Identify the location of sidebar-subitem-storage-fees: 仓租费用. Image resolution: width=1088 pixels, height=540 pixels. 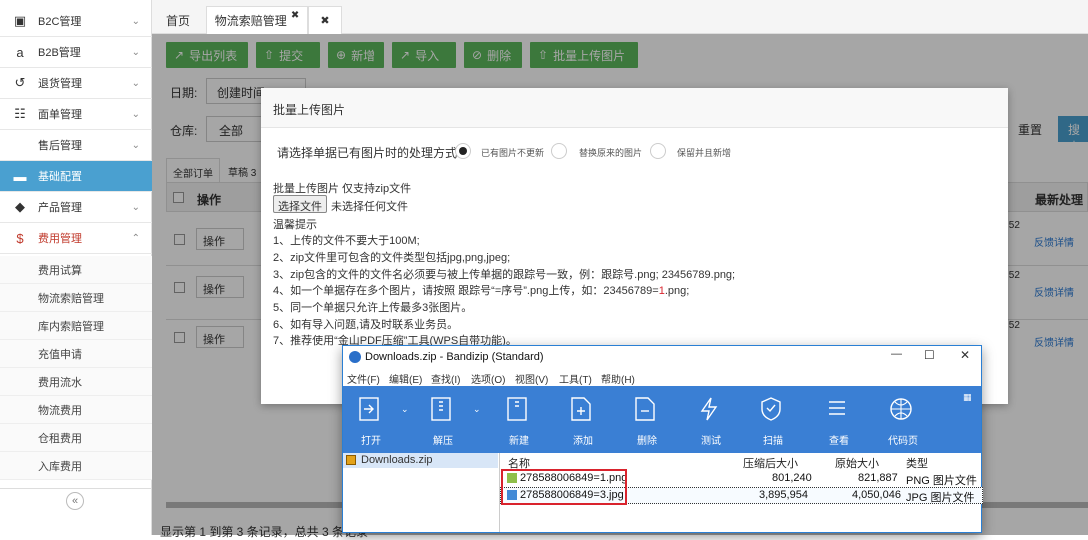
(76, 438).